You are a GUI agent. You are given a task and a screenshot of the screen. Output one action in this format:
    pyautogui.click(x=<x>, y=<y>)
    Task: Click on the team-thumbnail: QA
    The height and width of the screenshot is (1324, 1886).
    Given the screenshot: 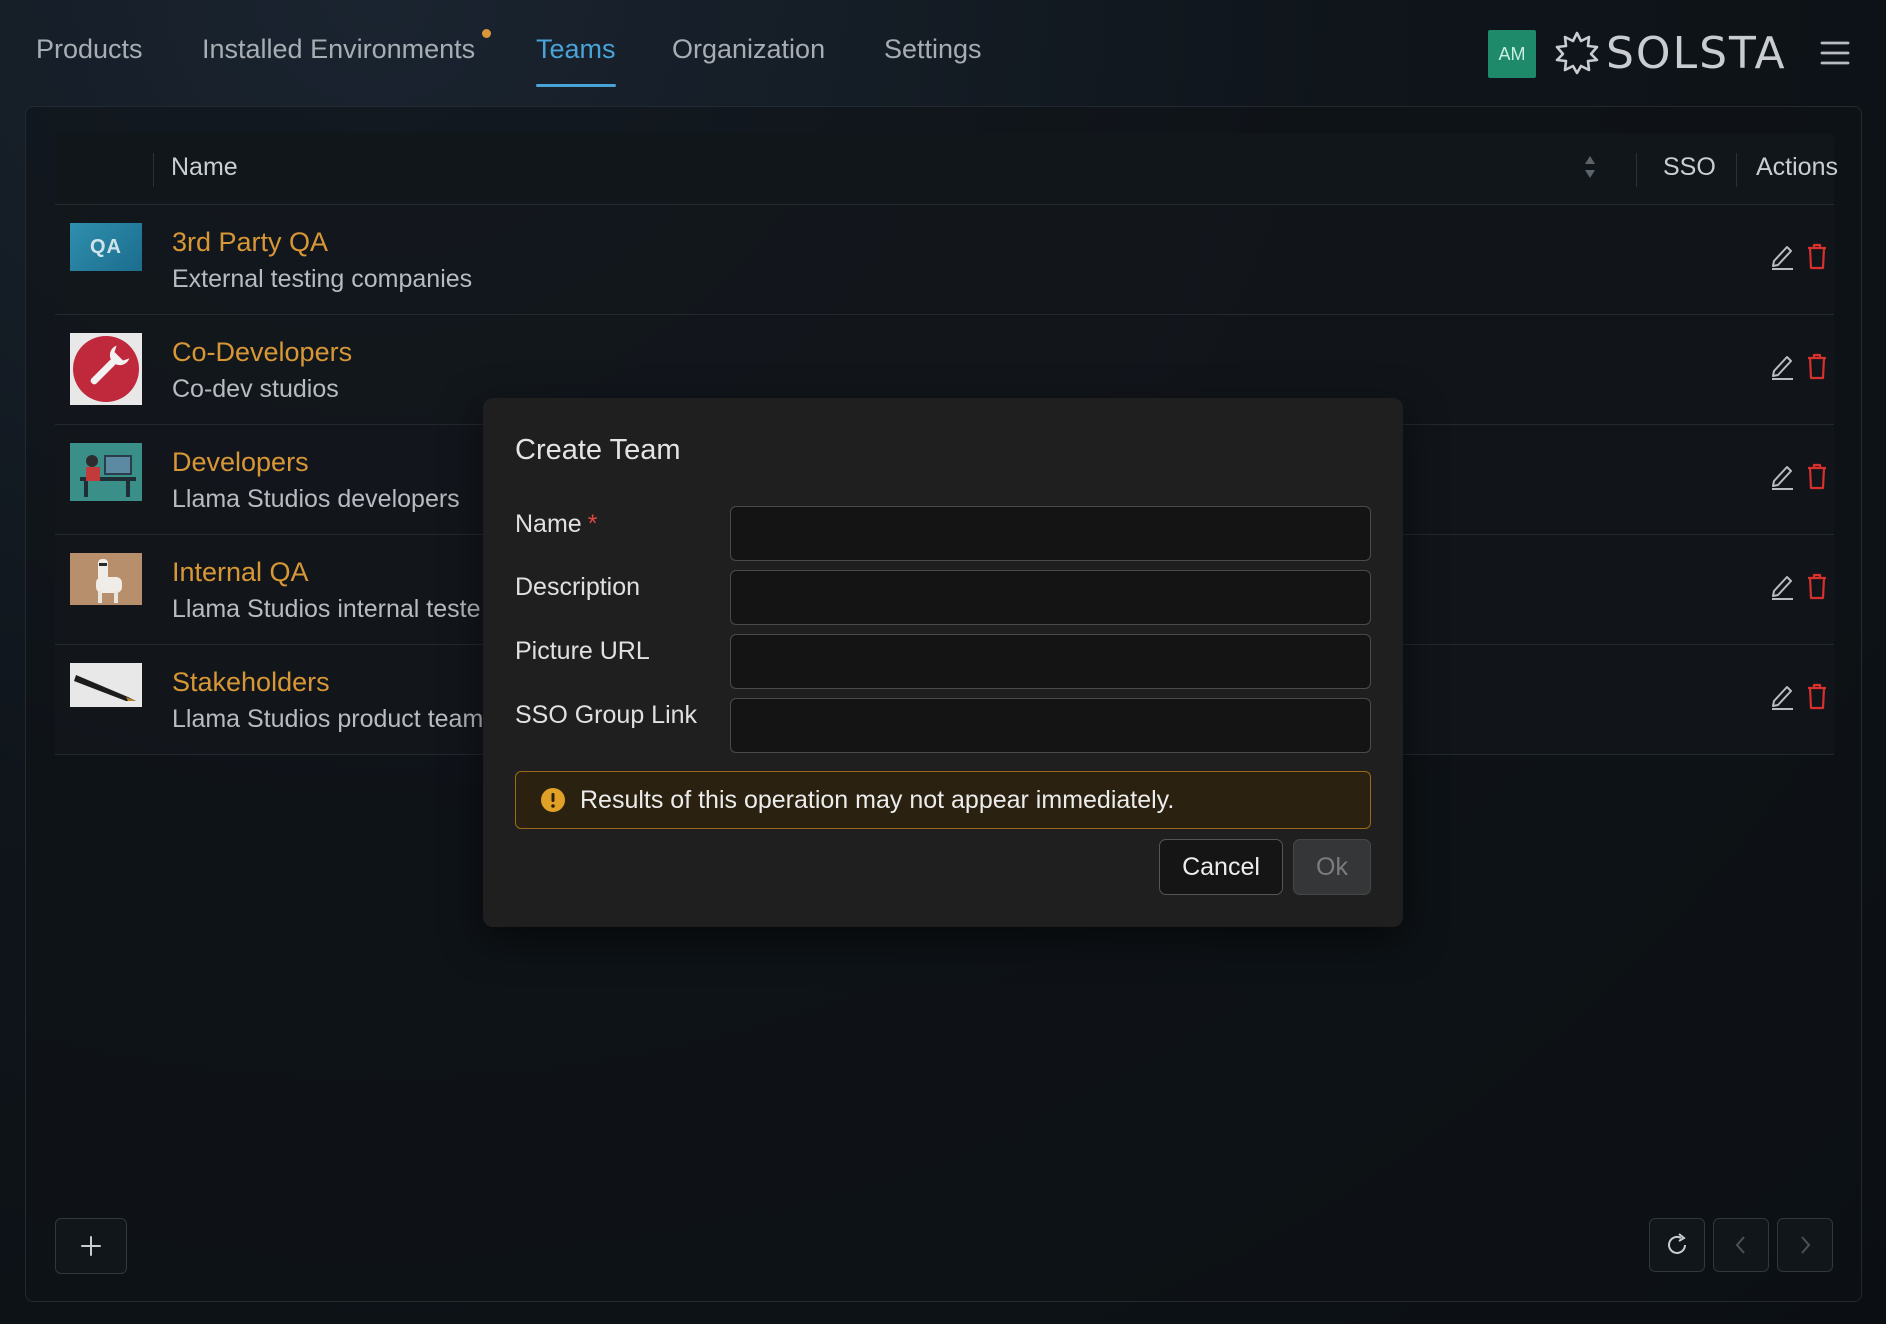 What is the action you would take?
    pyautogui.click(x=106, y=247)
    